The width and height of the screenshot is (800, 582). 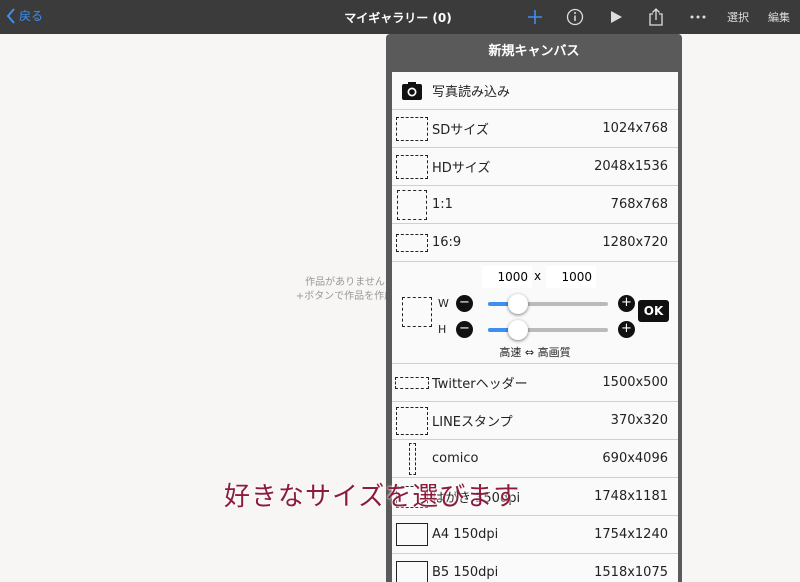 What do you see at coordinates (471, 92) in the screenshot?
I see `import-photo-label: 写真読み込み` at bounding box center [471, 92].